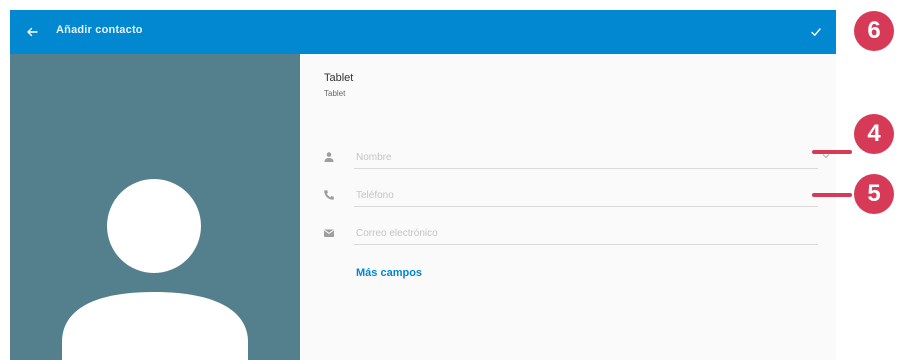 Image resolution: width=898 pixels, height=360 pixels. I want to click on phone-input, so click(586, 195).